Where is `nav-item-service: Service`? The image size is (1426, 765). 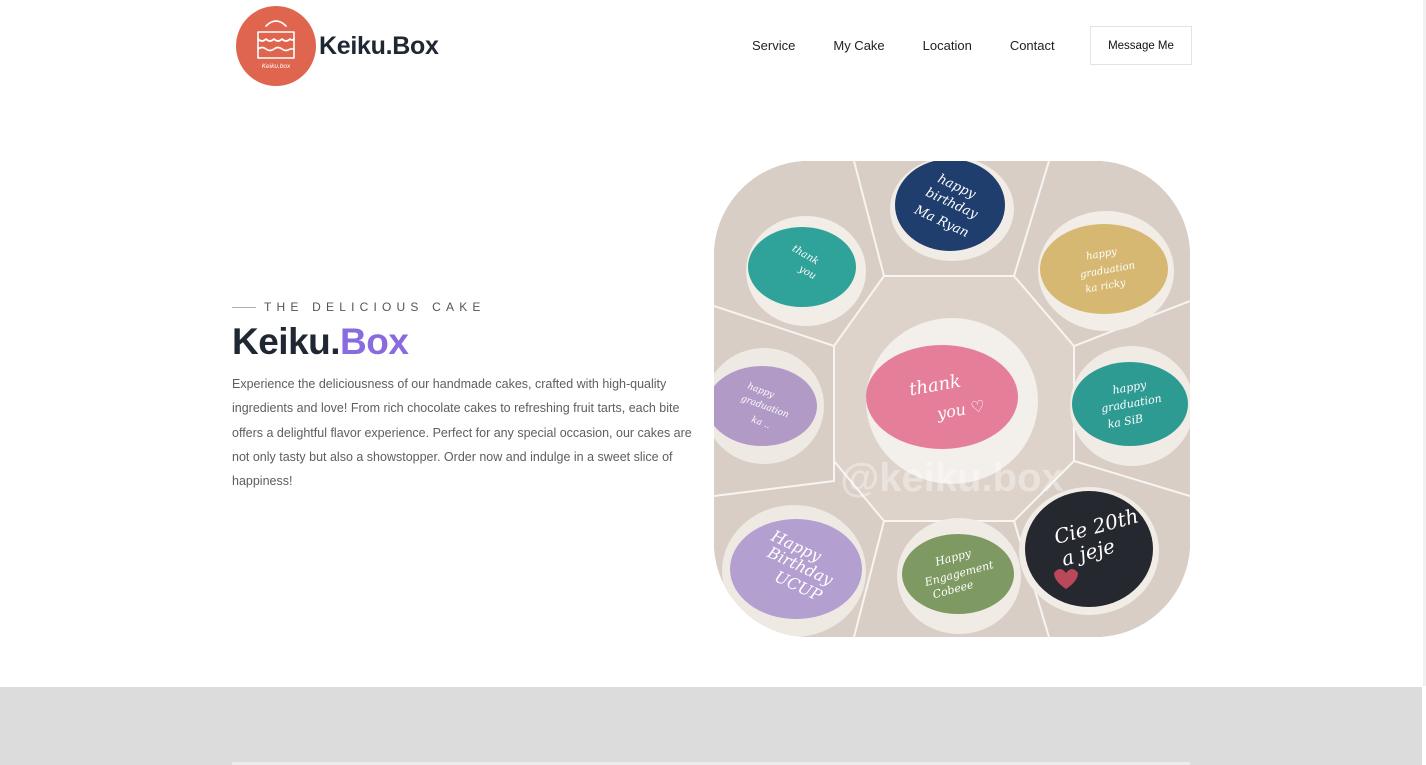
nav-item-service: Service is located at coordinates (773, 45).